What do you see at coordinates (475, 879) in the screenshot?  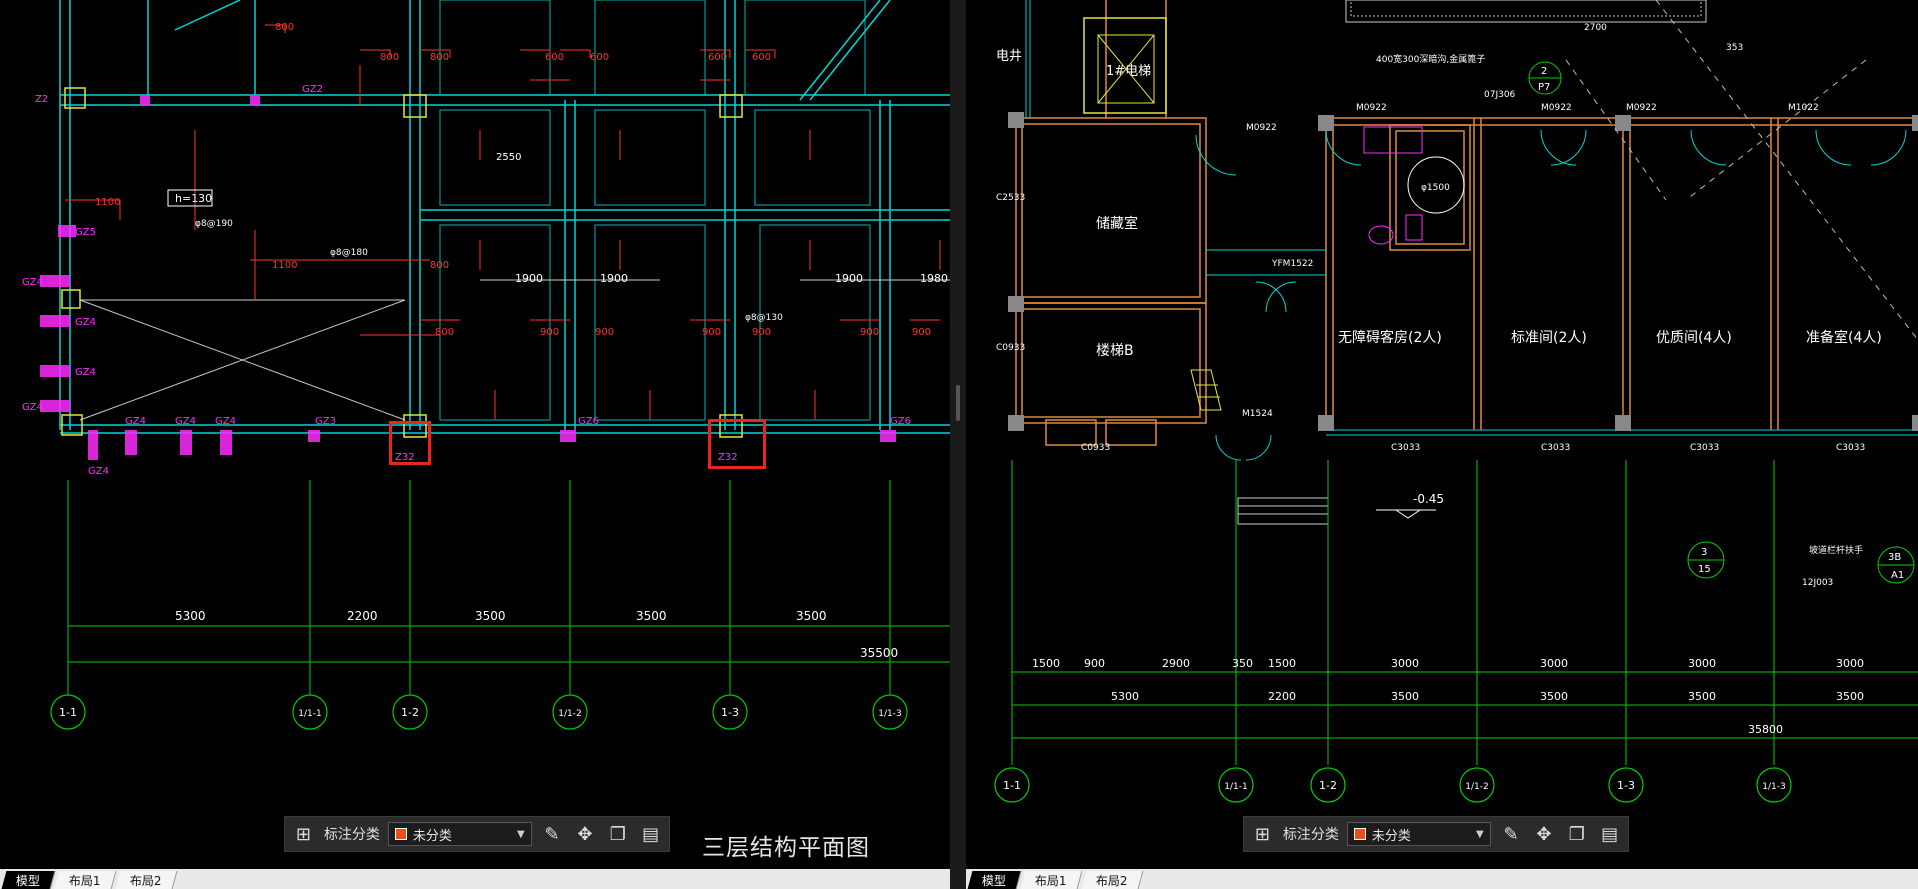 I see `layout-tabbar-left: 模型 布局1 布局2` at bounding box center [475, 879].